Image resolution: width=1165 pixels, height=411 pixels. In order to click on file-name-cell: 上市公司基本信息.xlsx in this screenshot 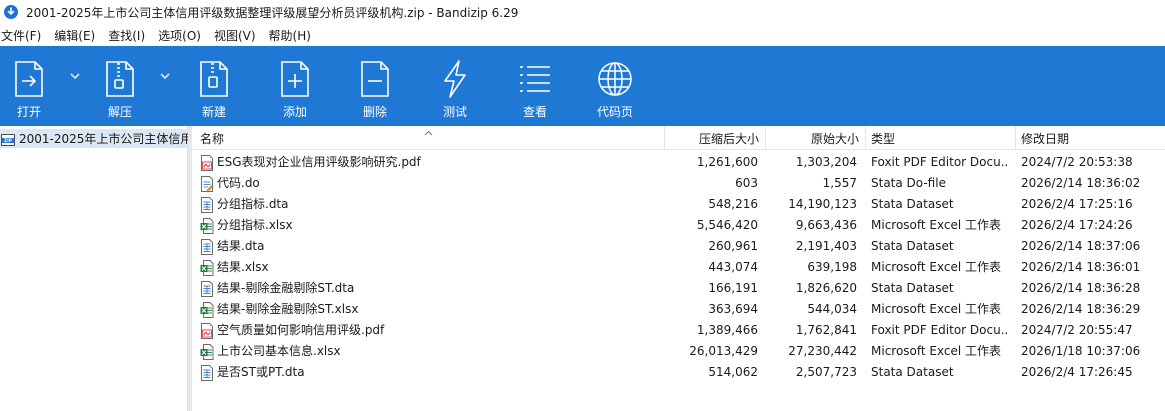, I will do `click(430, 351)`.